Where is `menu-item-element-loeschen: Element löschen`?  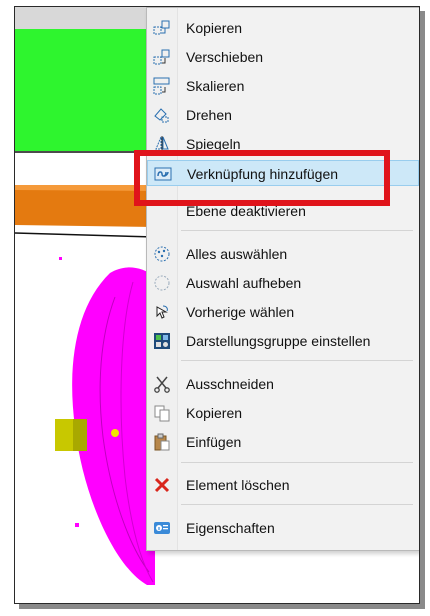 menu-item-element-loeschen: Element löschen is located at coordinates (283, 485).